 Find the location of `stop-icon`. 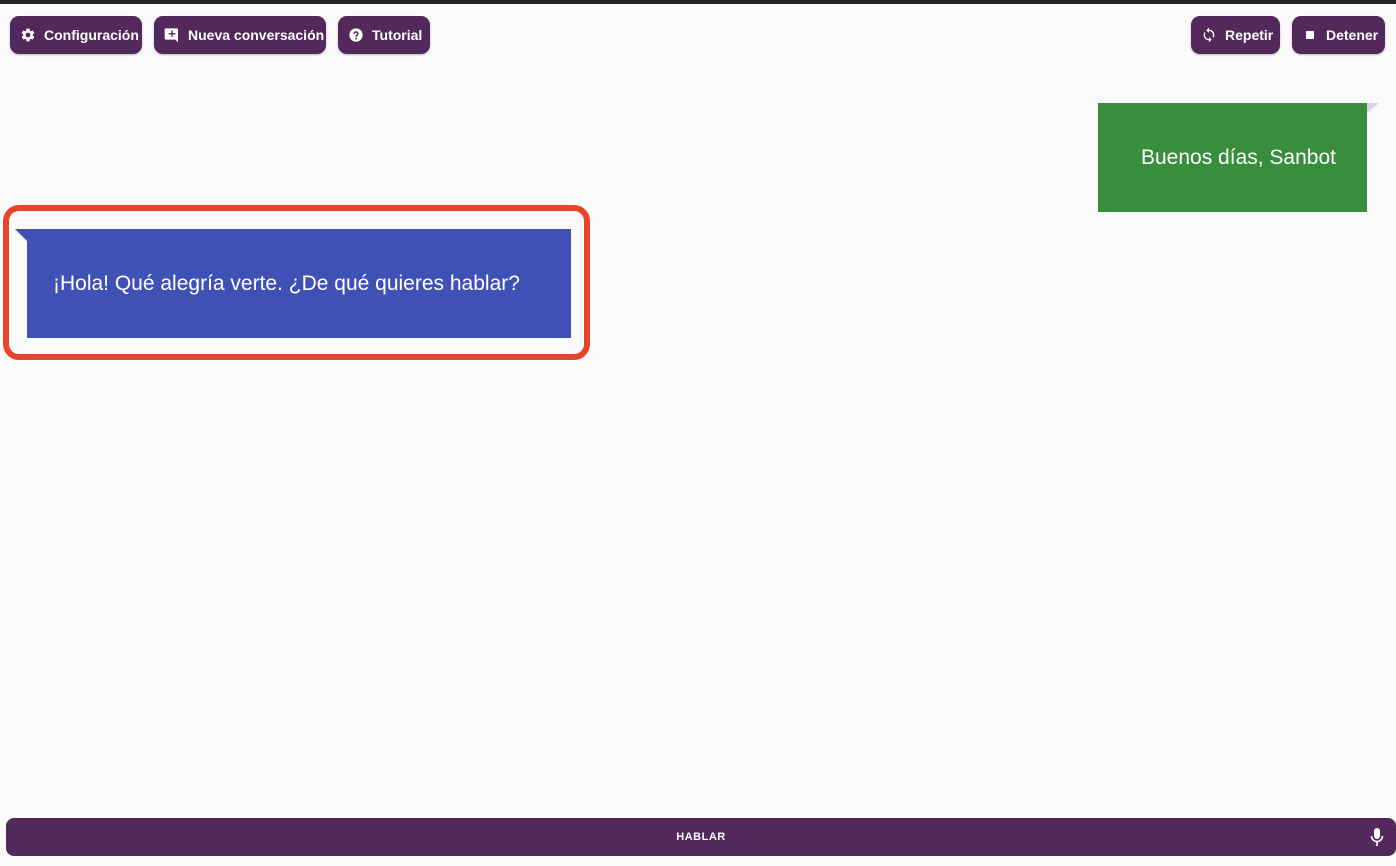

stop-icon is located at coordinates (1310, 35).